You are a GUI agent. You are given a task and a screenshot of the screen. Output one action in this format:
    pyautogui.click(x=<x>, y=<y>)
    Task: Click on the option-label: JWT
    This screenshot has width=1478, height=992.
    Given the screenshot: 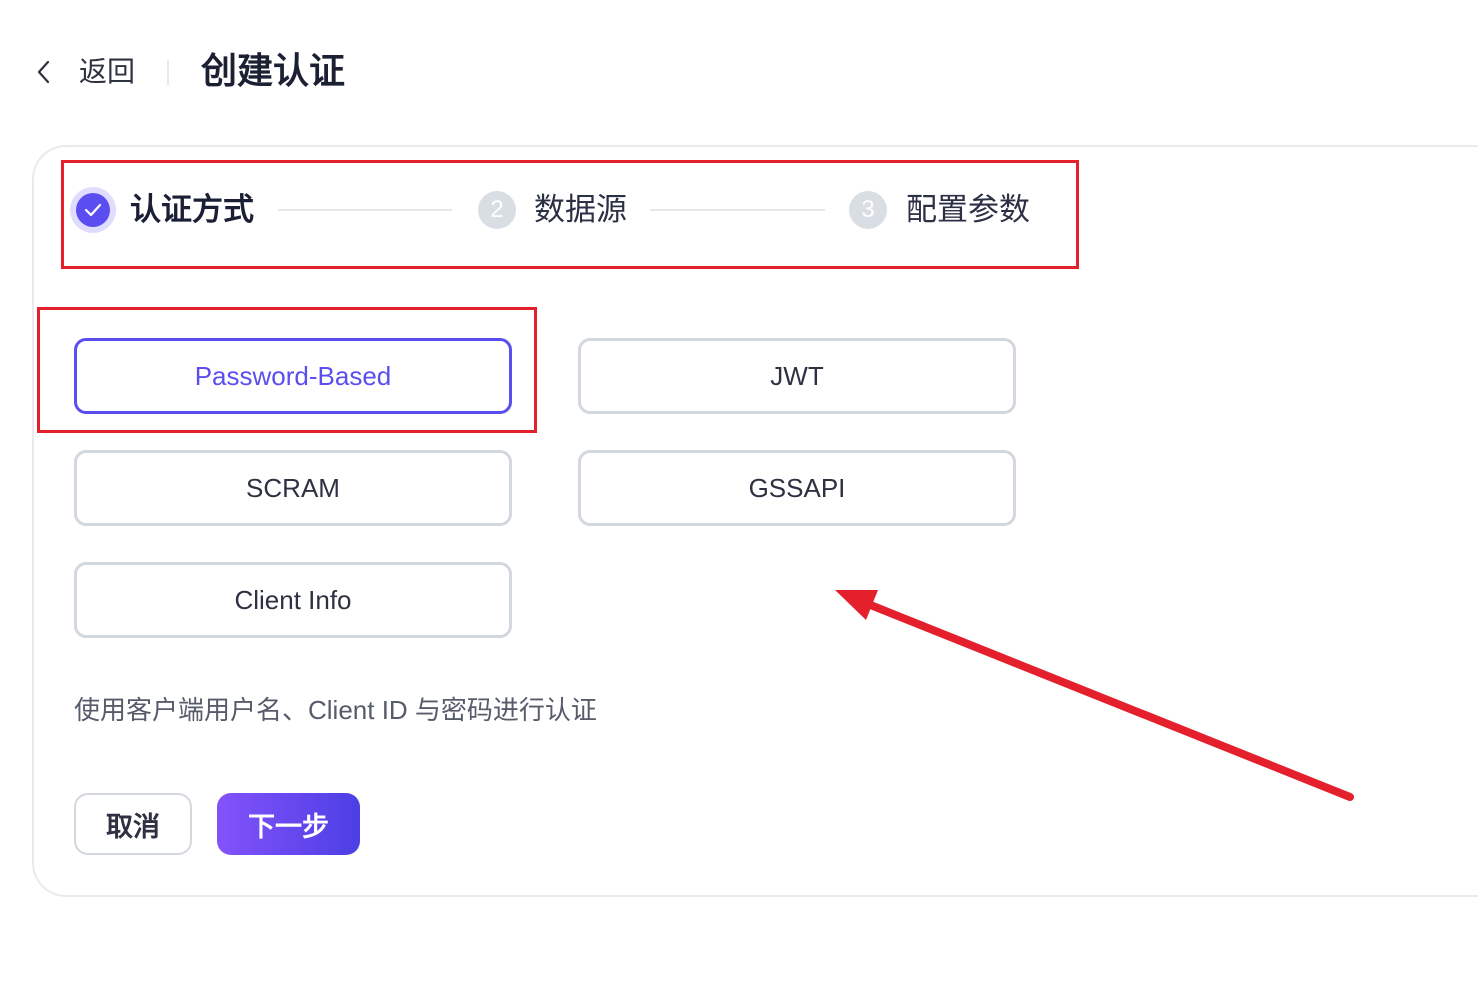 What is the action you would take?
    pyautogui.click(x=797, y=375)
    